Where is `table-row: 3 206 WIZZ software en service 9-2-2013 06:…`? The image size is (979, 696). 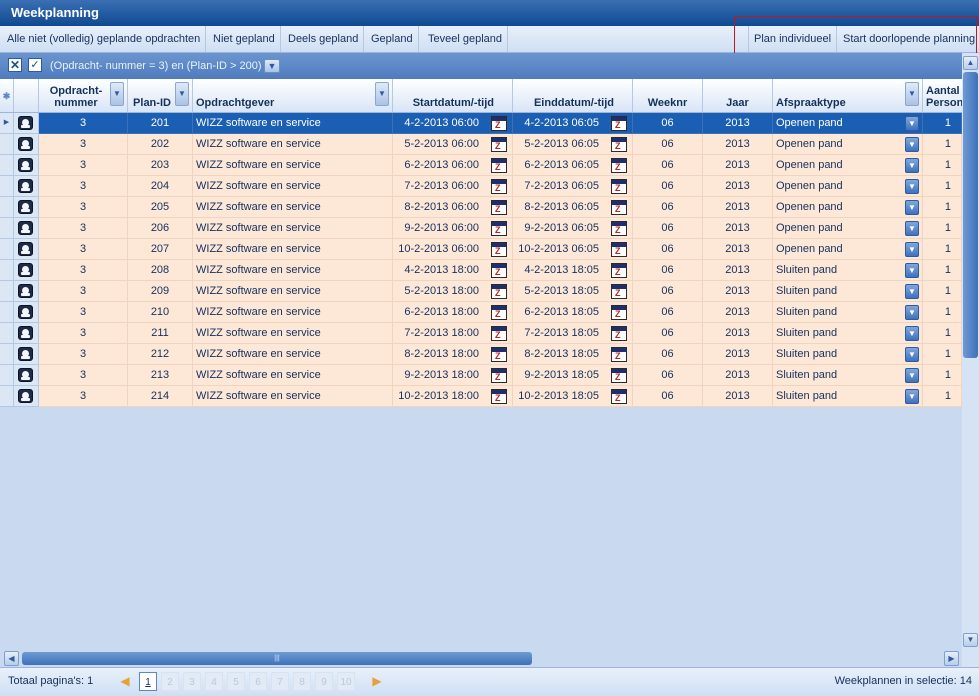 table-row: 3 206 WIZZ software en service 9-2-2013 06:… is located at coordinates (481, 228).